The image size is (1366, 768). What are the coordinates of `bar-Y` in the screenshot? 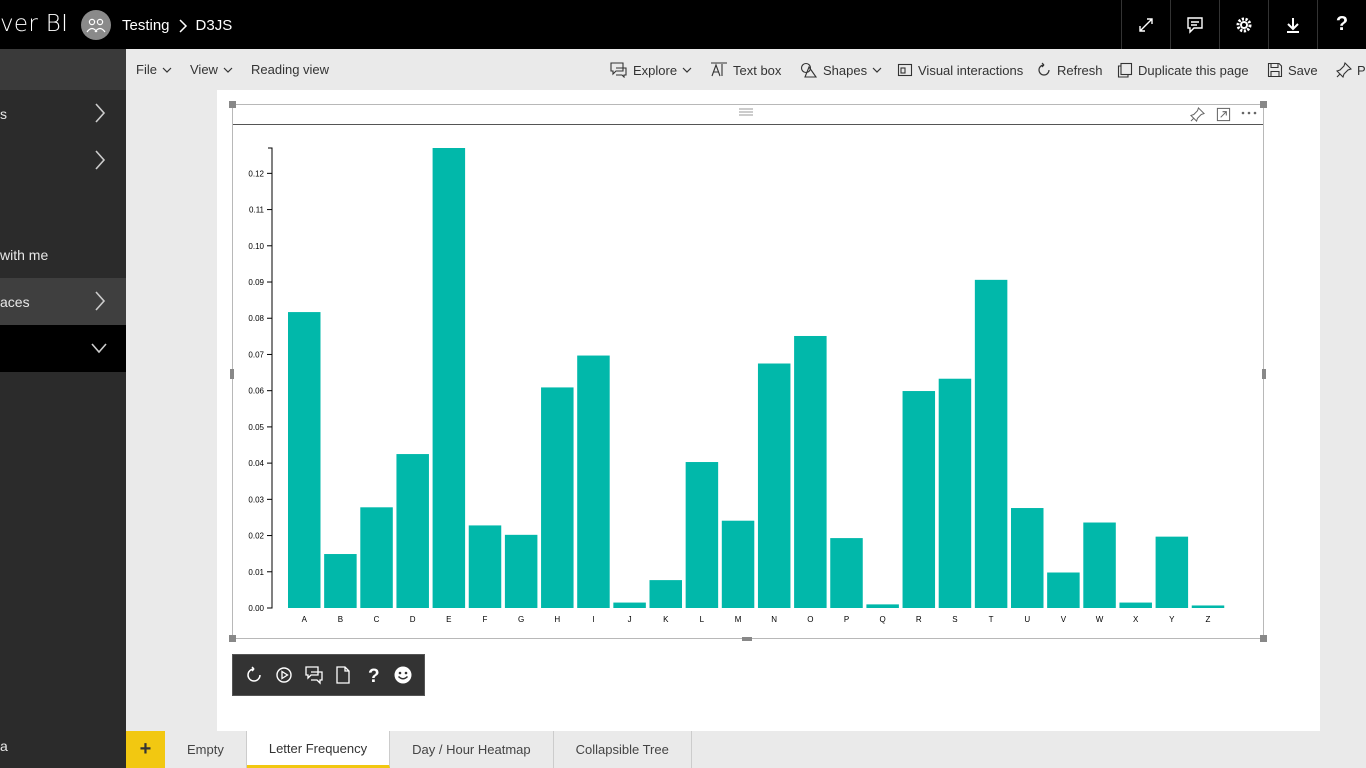 It's located at (1172, 572).